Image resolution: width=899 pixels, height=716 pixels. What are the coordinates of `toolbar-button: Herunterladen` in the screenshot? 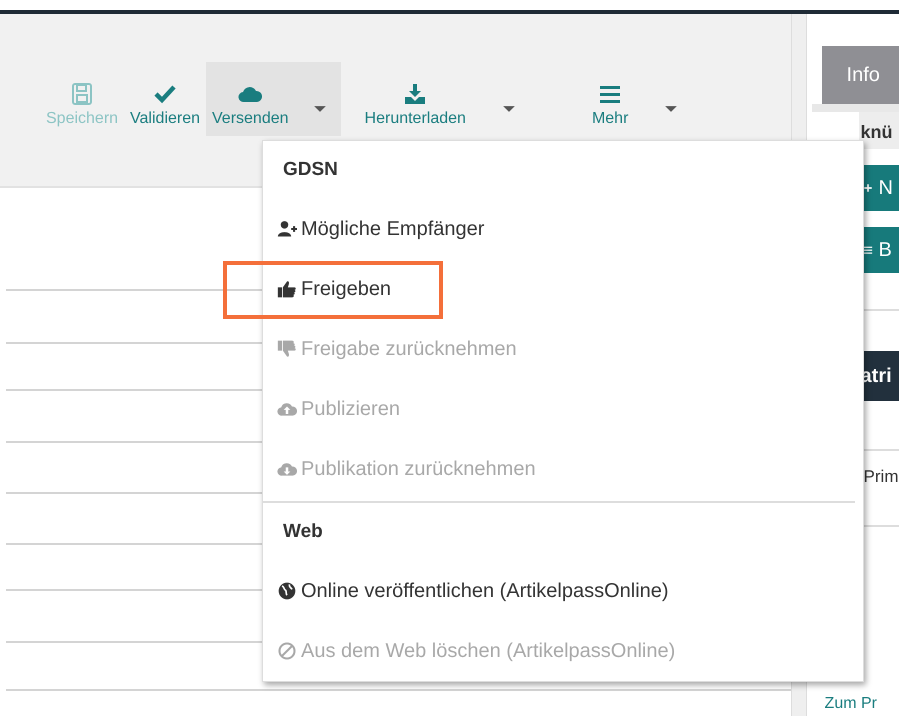 It's located at (444, 99).